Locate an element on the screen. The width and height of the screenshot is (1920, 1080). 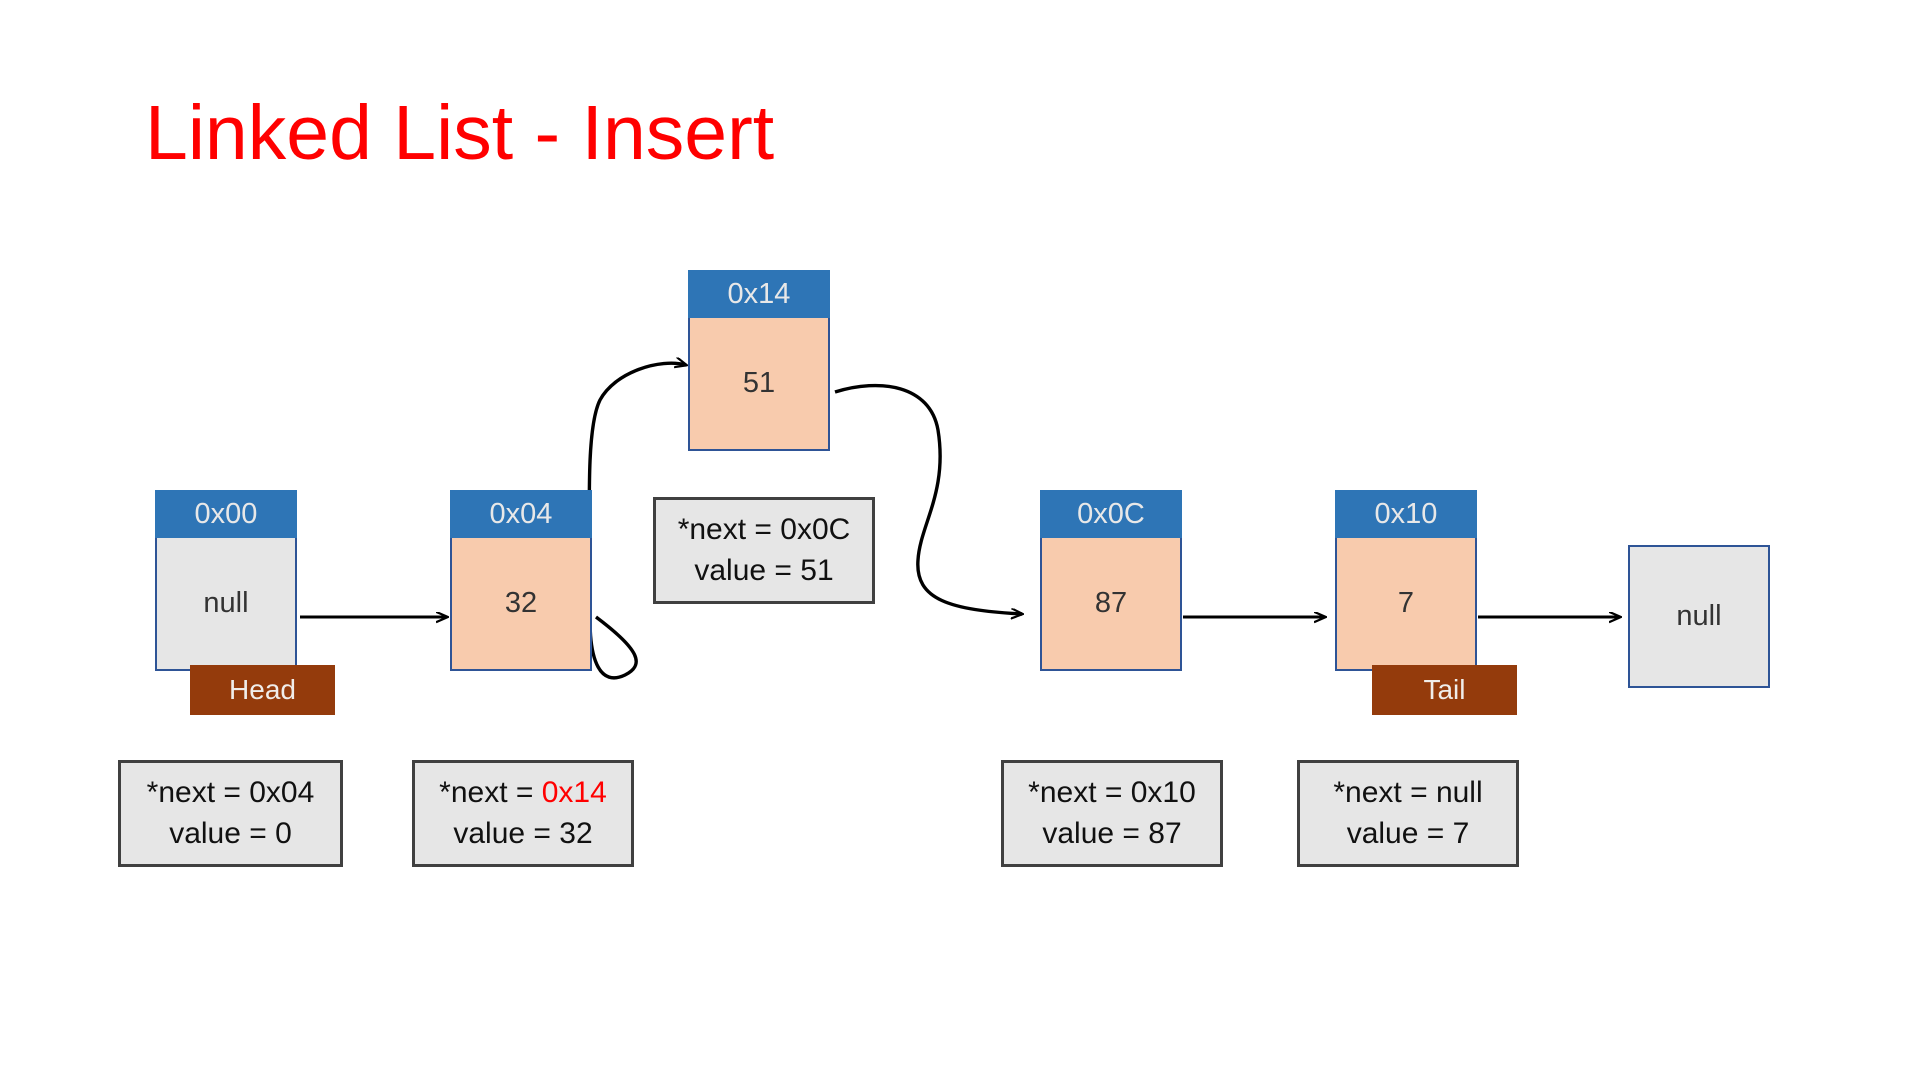
node-0x10-value: 7 is located at coordinates (1406, 604).